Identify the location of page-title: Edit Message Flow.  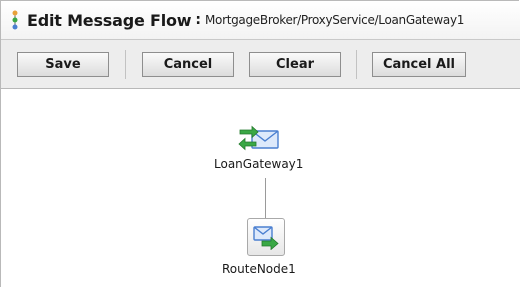
(109, 20).